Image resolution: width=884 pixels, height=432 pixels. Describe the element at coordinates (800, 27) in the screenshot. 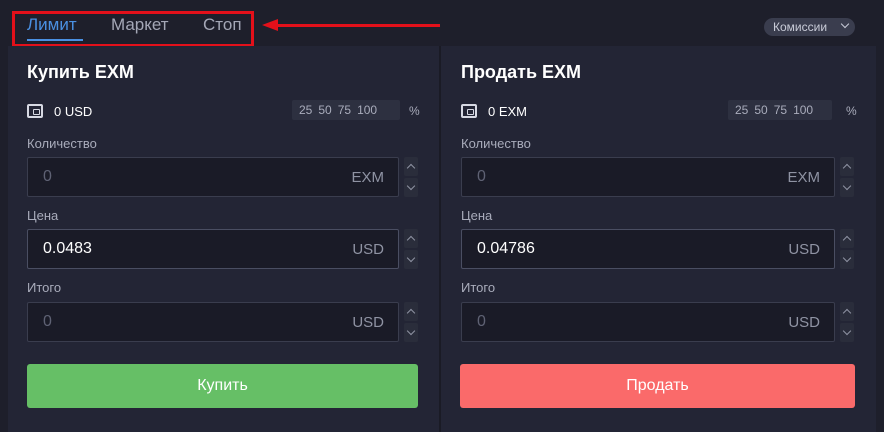

I see `fees-label: Комиссии` at that location.